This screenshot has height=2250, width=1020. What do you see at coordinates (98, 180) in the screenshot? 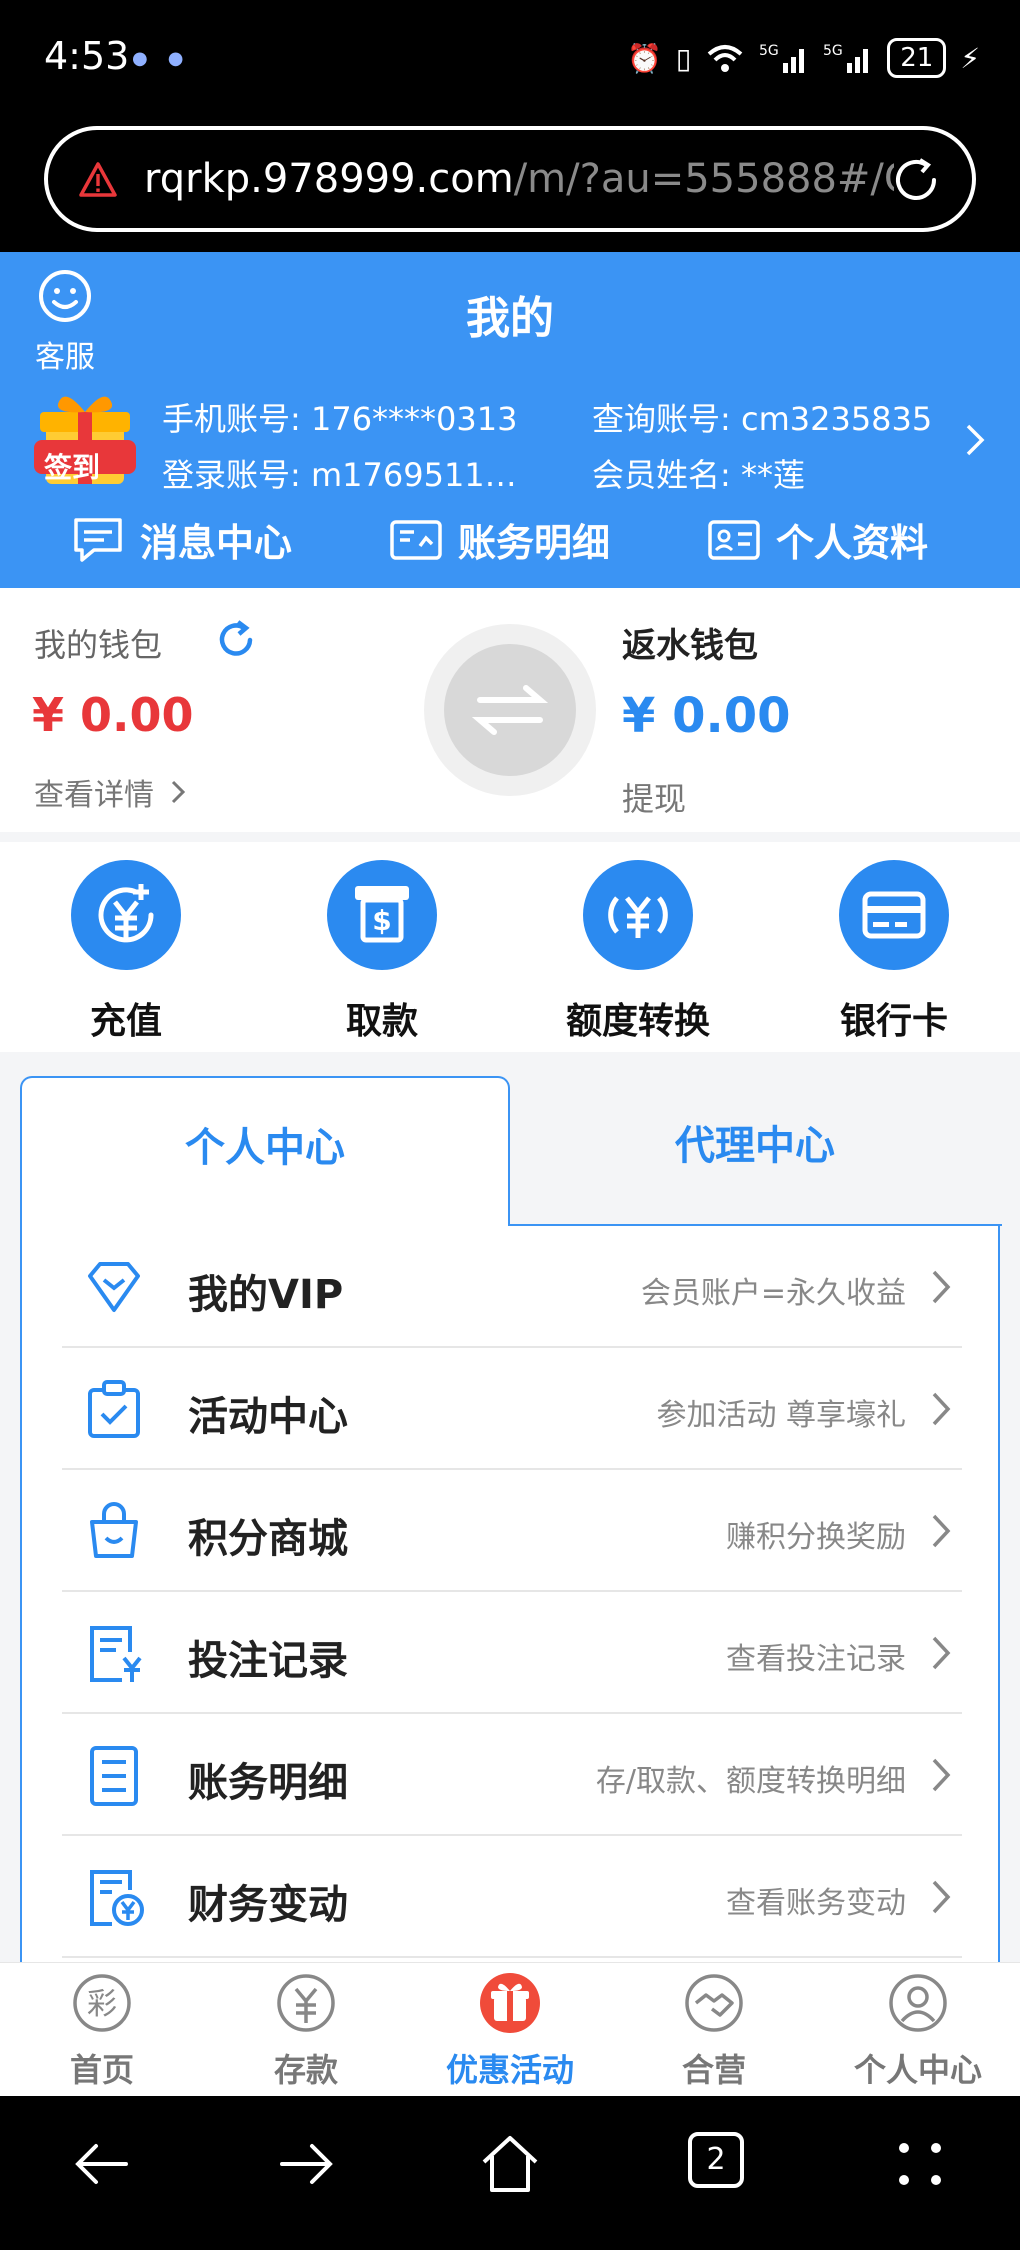
I see `warning-icon` at bounding box center [98, 180].